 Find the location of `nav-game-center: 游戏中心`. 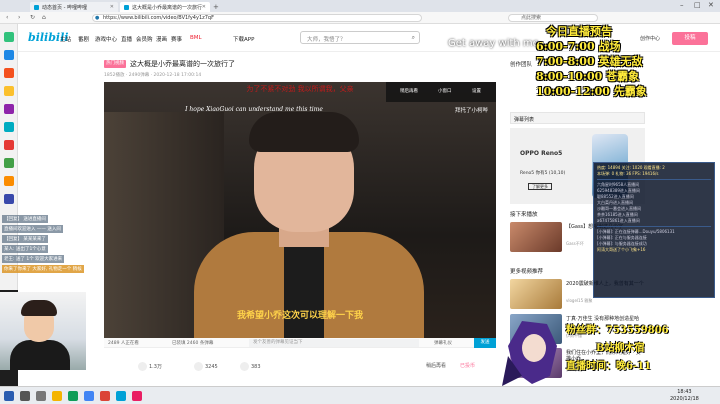

nav-game-center: 游戏中心 is located at coordinates (106, 39).